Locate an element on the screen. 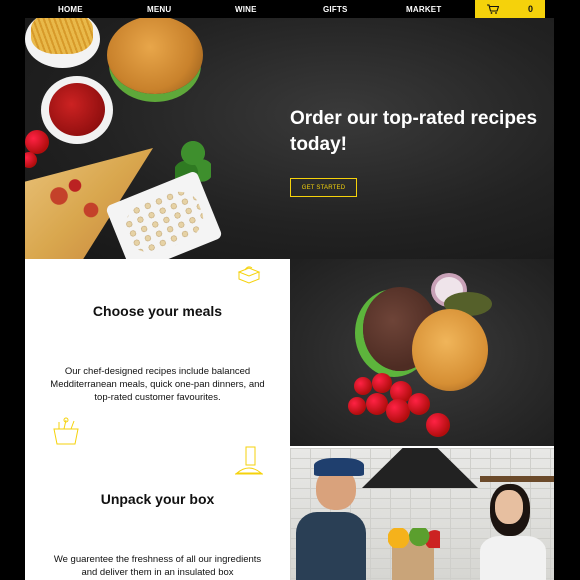  nav-gifts: GIFTS is located at coordinates (335, 9).